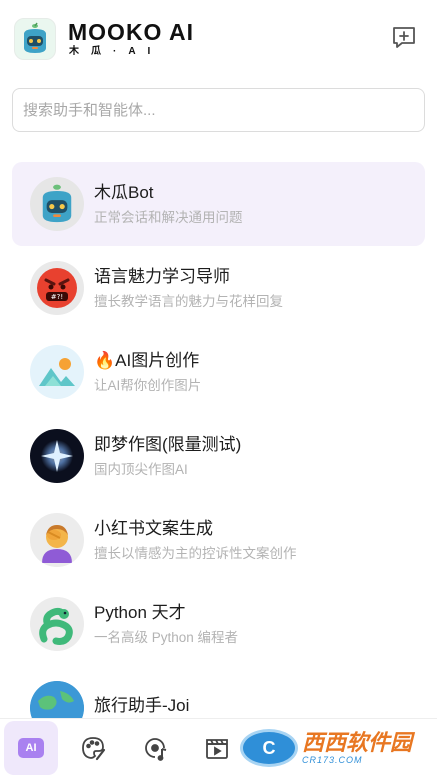 The width and height of the screenshot is (437, 776). Describe the element at coordinates (142, 705) in the screenshot. I see `item-title: 旅行助手-Joi` at that location.